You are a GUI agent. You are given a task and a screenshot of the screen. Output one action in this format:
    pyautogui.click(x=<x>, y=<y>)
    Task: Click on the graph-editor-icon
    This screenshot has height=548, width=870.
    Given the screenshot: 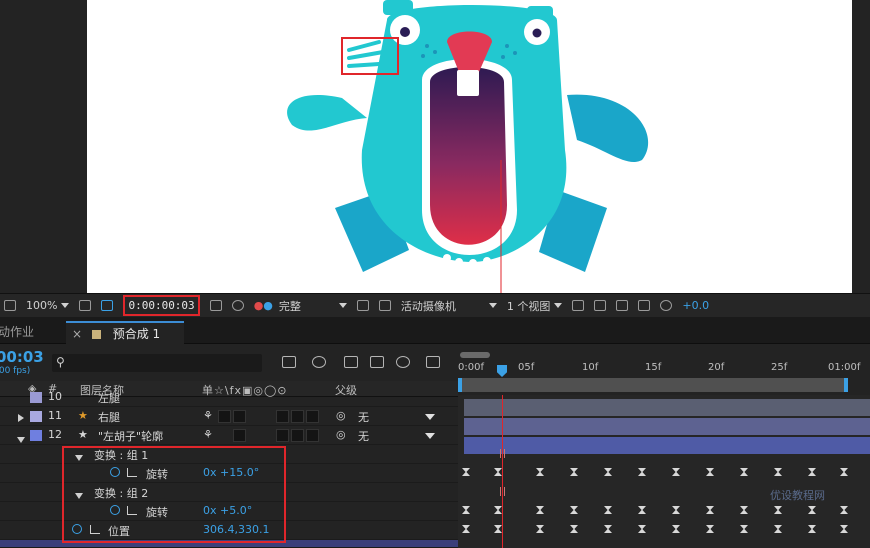 What is the action you would take?
    pyautogui.click(x=433, y=362)
    